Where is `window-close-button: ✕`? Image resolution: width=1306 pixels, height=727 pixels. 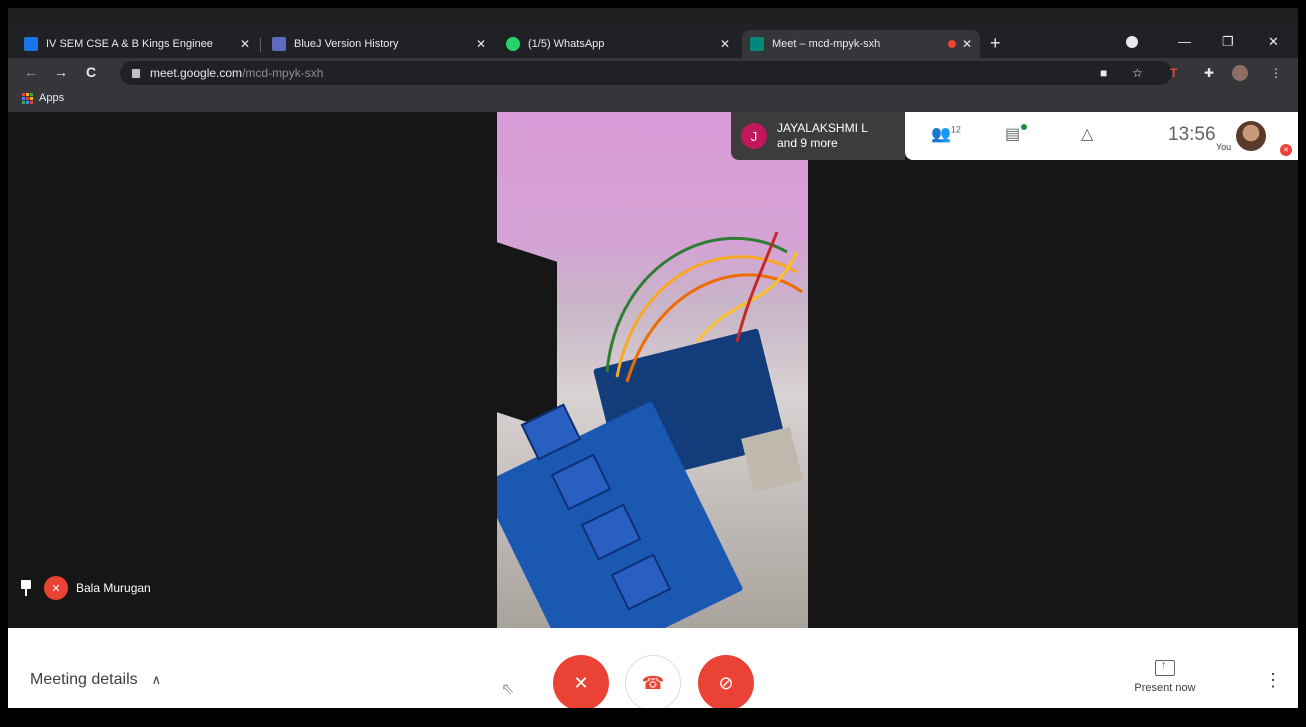
window-close-button: ✕ is located at coordinates (1273, 42).